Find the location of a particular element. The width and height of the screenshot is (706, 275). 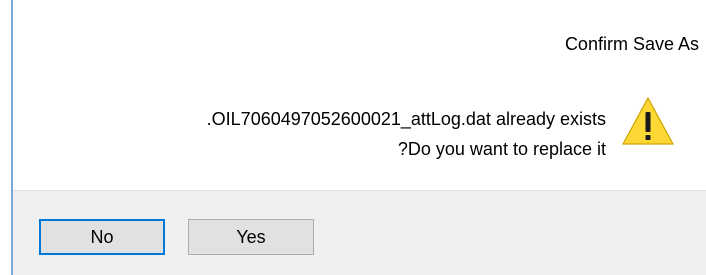

window-left-edge is located at coordinates (6, 137).